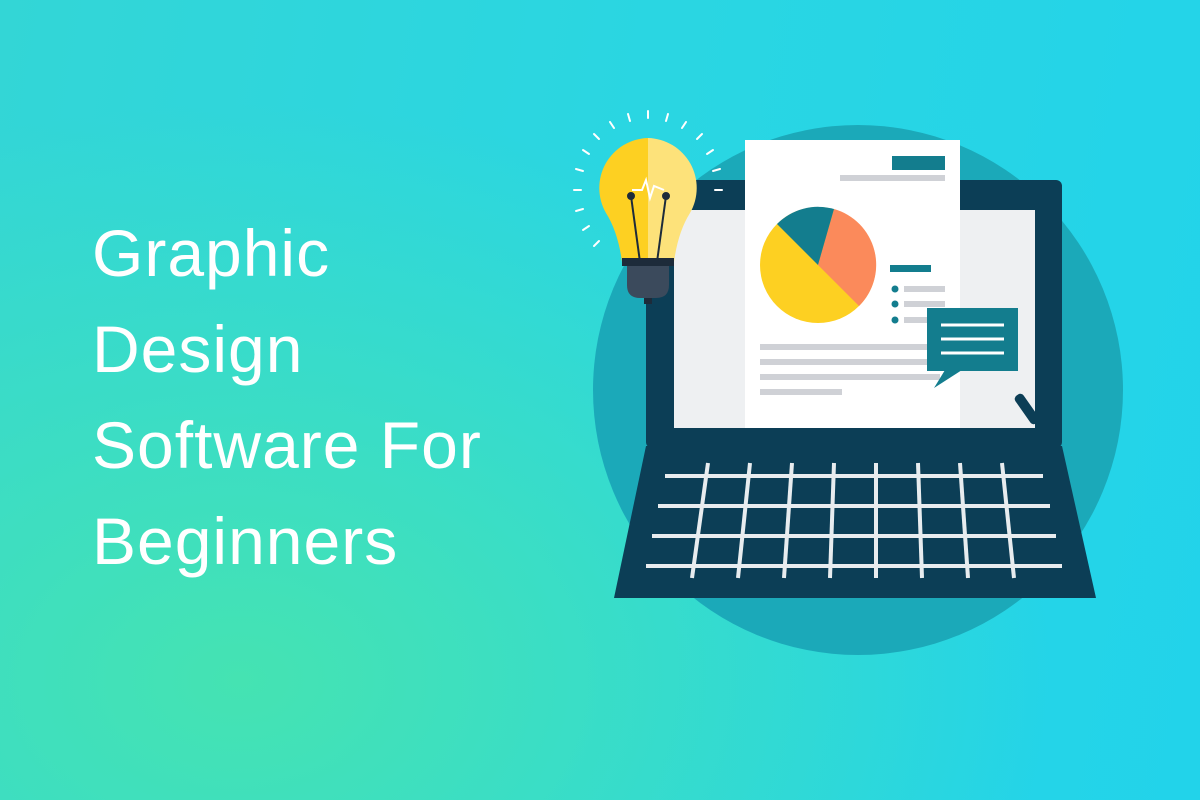  What do you see at coordinates (855, 522) in the screenshot?
I see `laptop-keyboard-base` at bounding box center [855, 522].